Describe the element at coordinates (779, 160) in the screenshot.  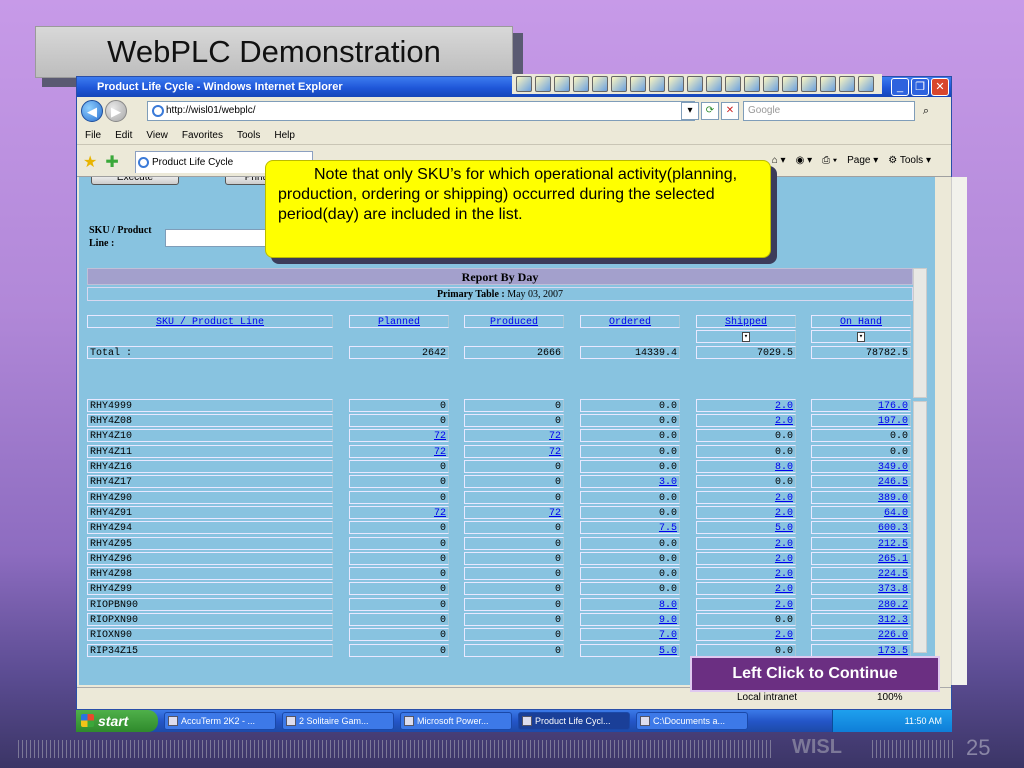
I see `home-icon: ⌂ ▾` at that location.